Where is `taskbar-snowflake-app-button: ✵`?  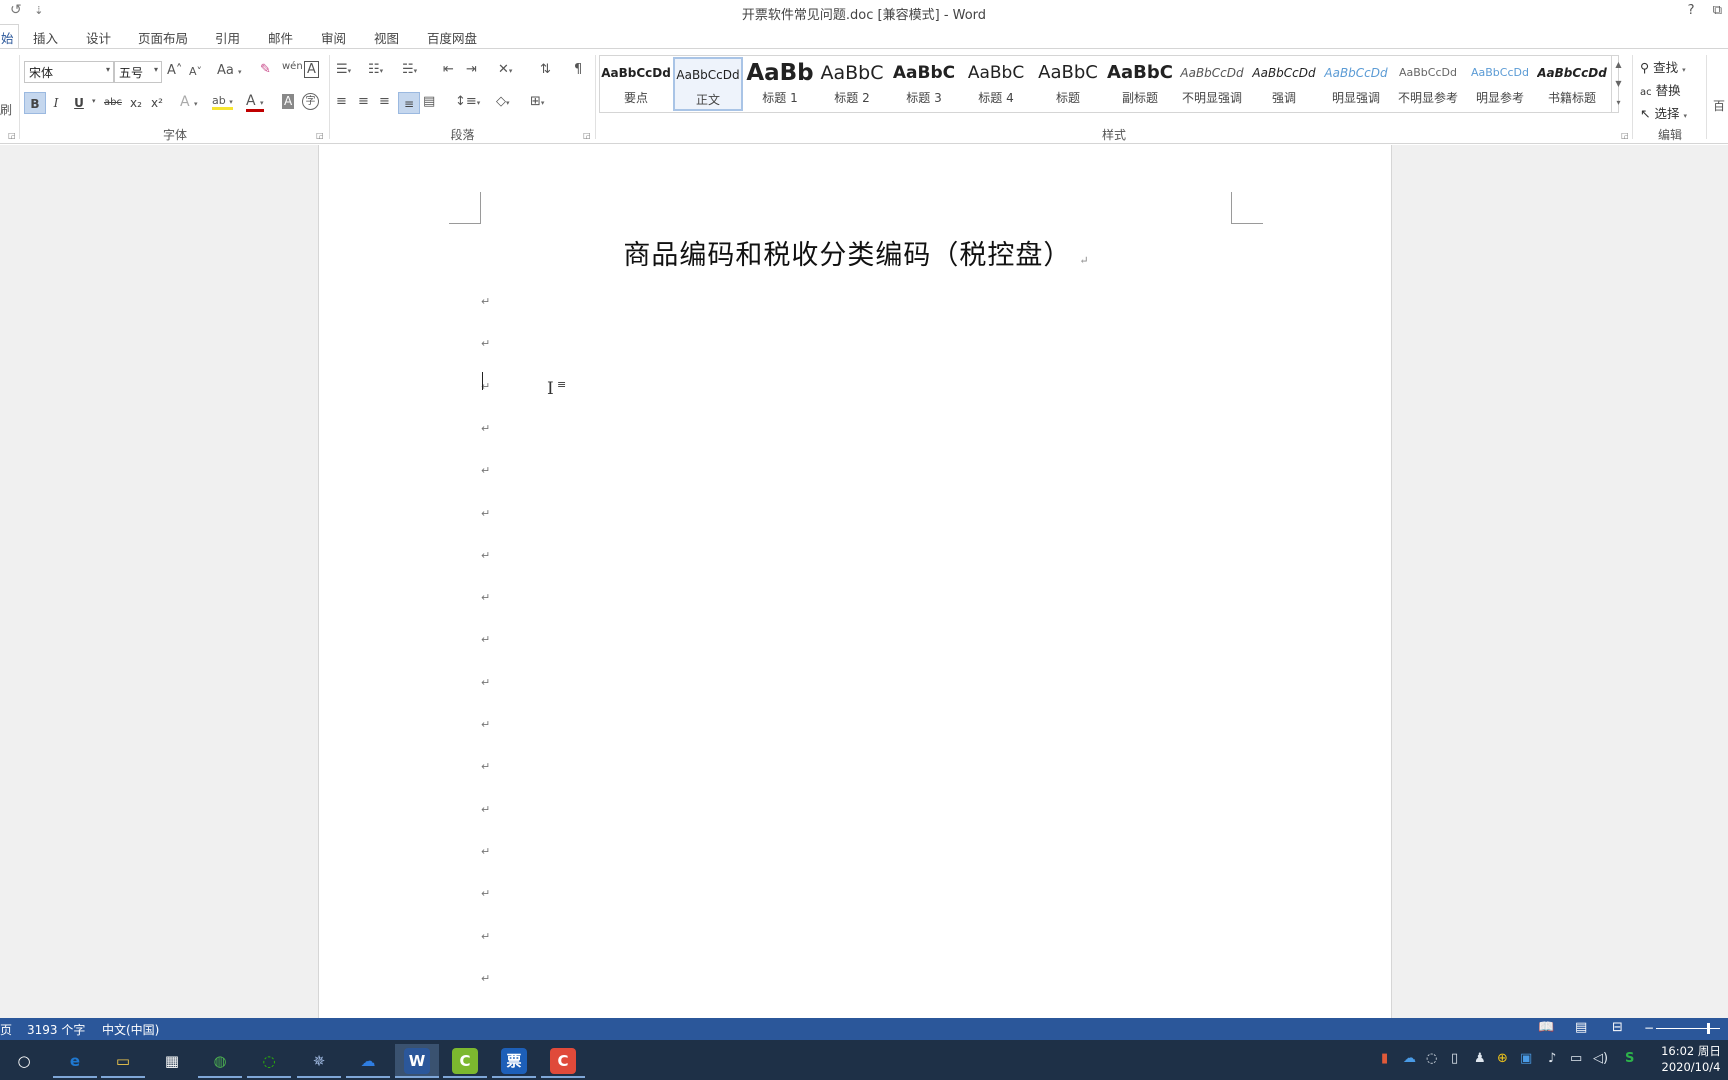 taskbar-snowflake-app-button: ✵ is located at coordinates (319, 1061).